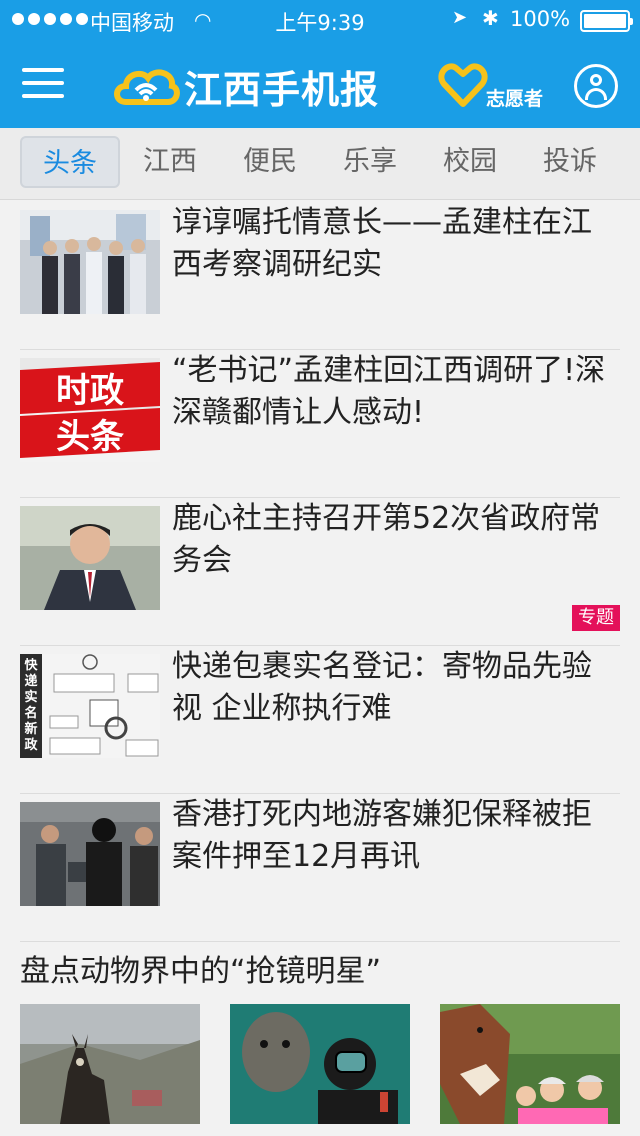 The width and height of the screenshot is (640, 1136). Describe the element at coordinates (490, 18) in the screenshot. I see `bluetooth-icon: ✱` at that location.